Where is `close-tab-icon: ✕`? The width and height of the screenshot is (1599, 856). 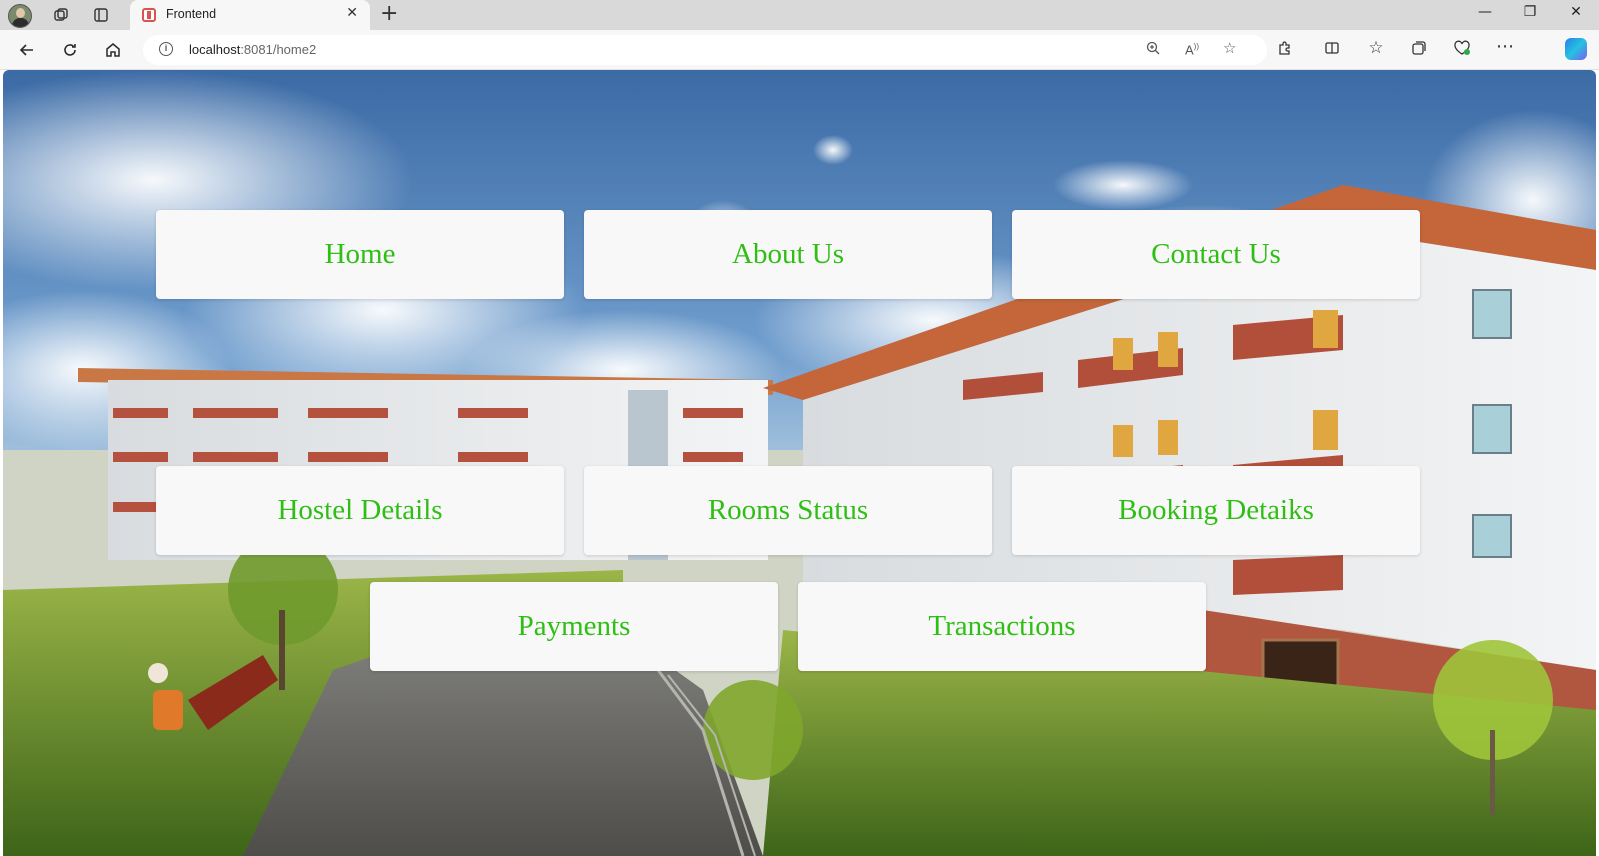
close-tab-icon: ✕ is located at coordinates (352, 13).